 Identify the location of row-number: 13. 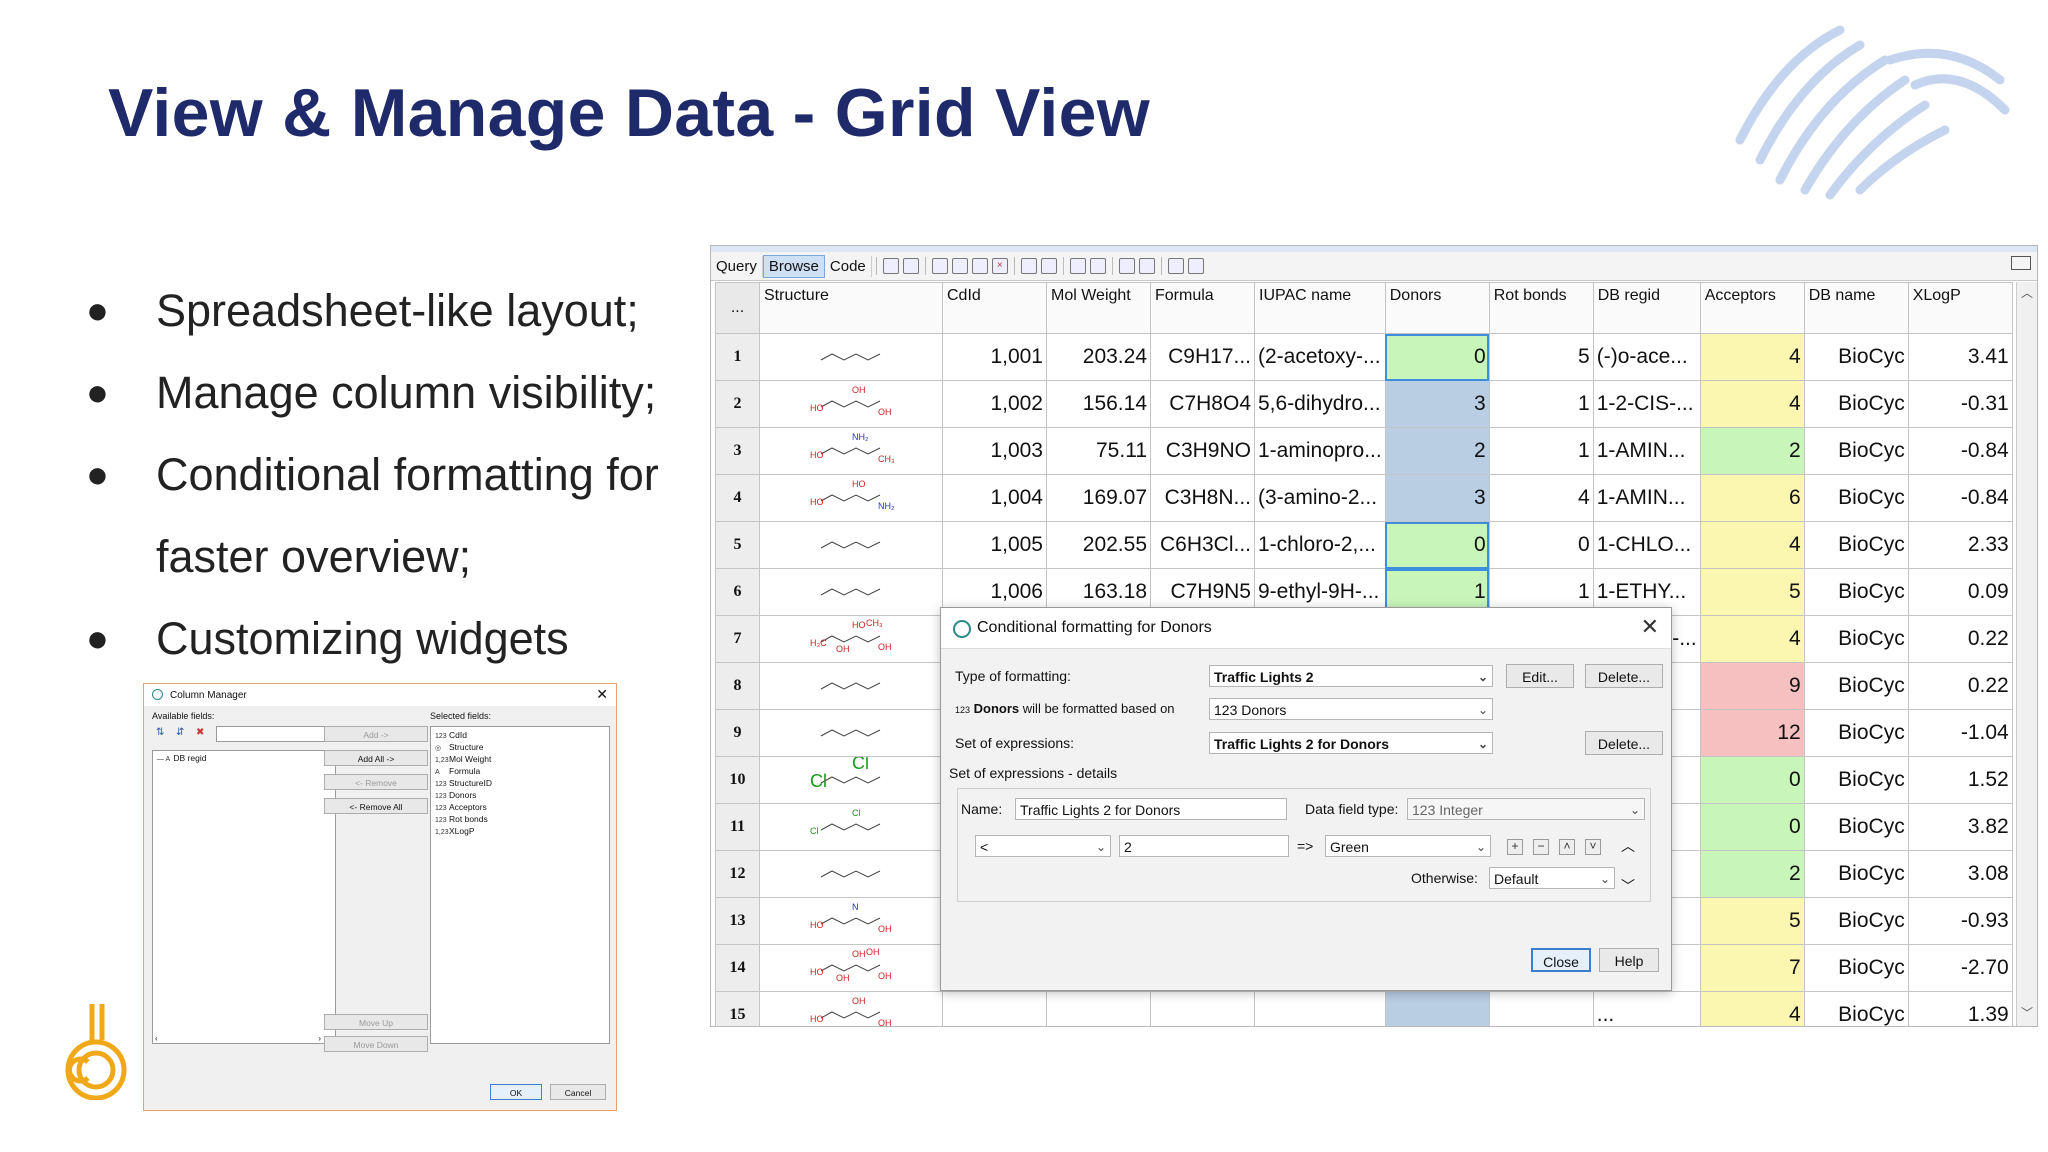
(737, 921).